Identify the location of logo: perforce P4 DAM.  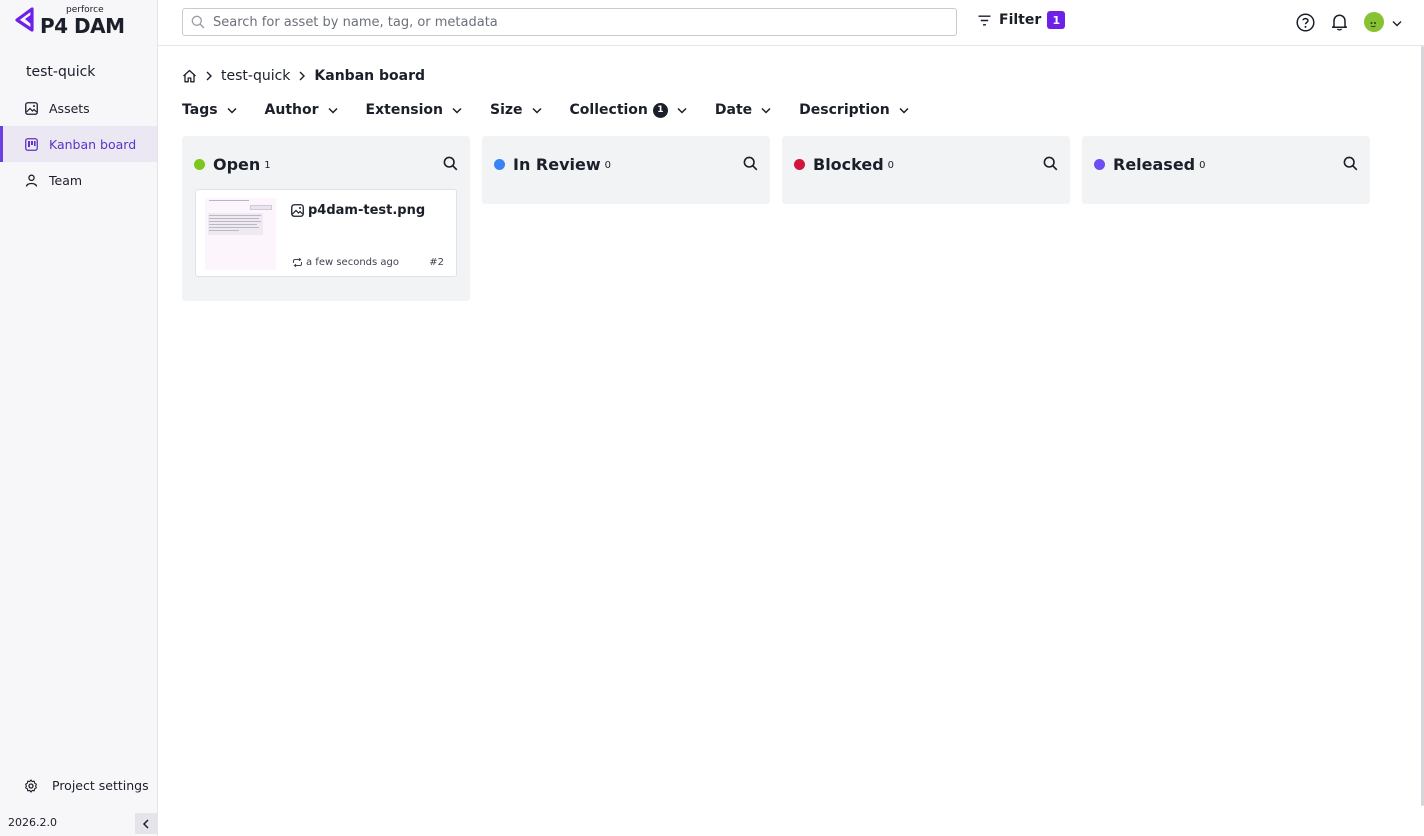
(69, 21).